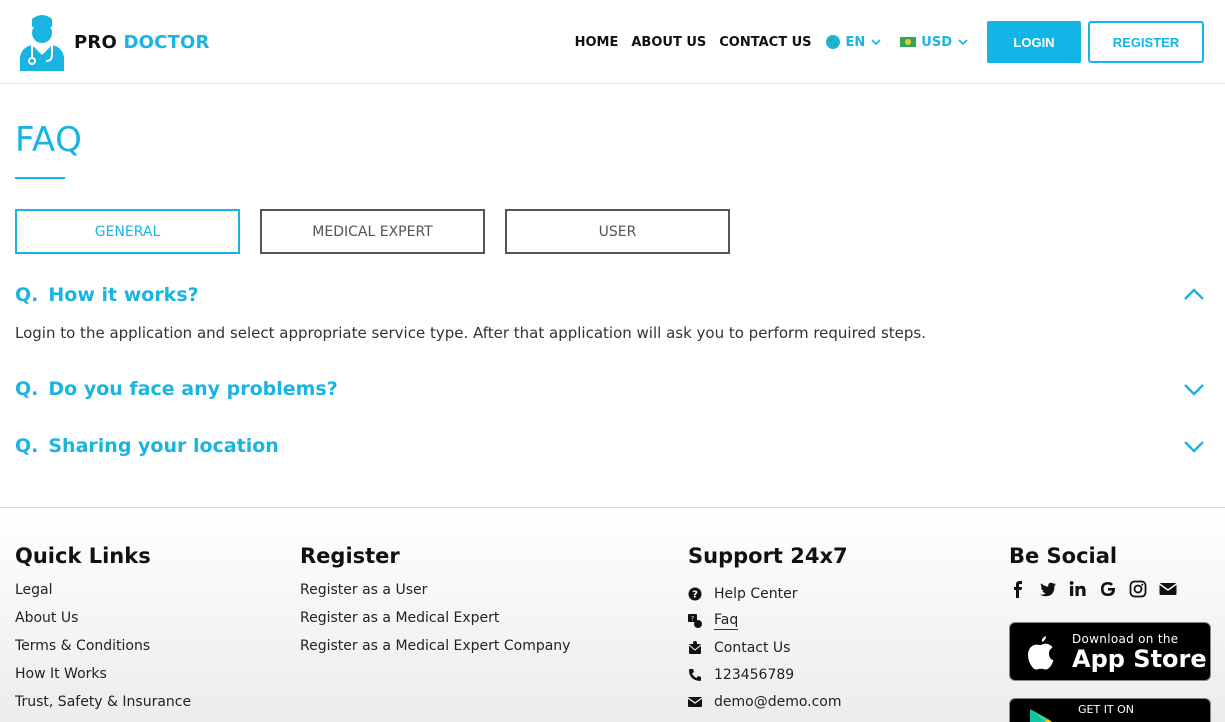 Image resolution: width=1225 pixels, height=722 pixels. I want to click on brand-name-pro: PRO, so click(95, 42).